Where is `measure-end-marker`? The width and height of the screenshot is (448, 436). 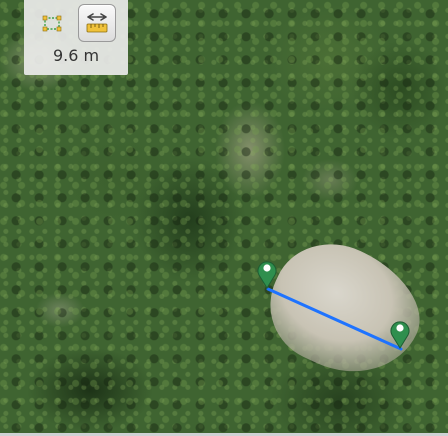
measure-end-marker is located at coordinates (400, 333).